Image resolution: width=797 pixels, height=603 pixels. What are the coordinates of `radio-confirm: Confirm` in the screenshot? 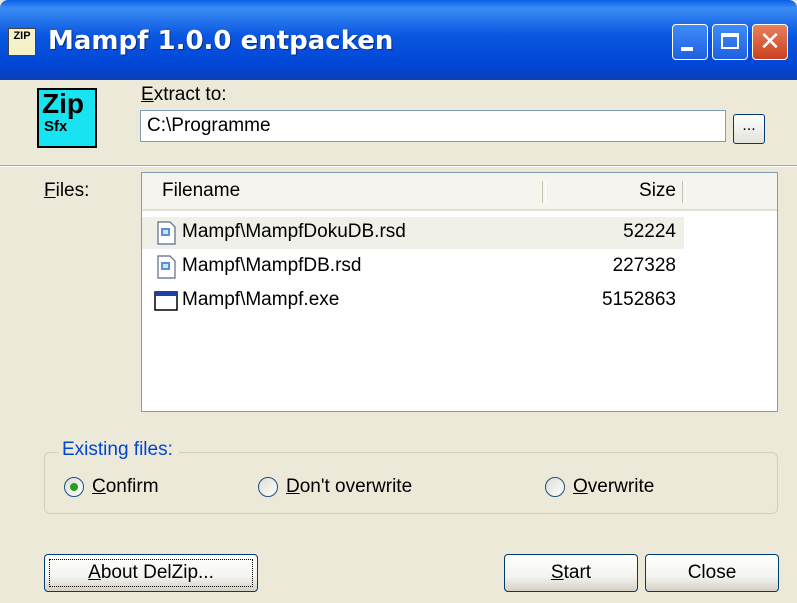 It's located at (124, 489).